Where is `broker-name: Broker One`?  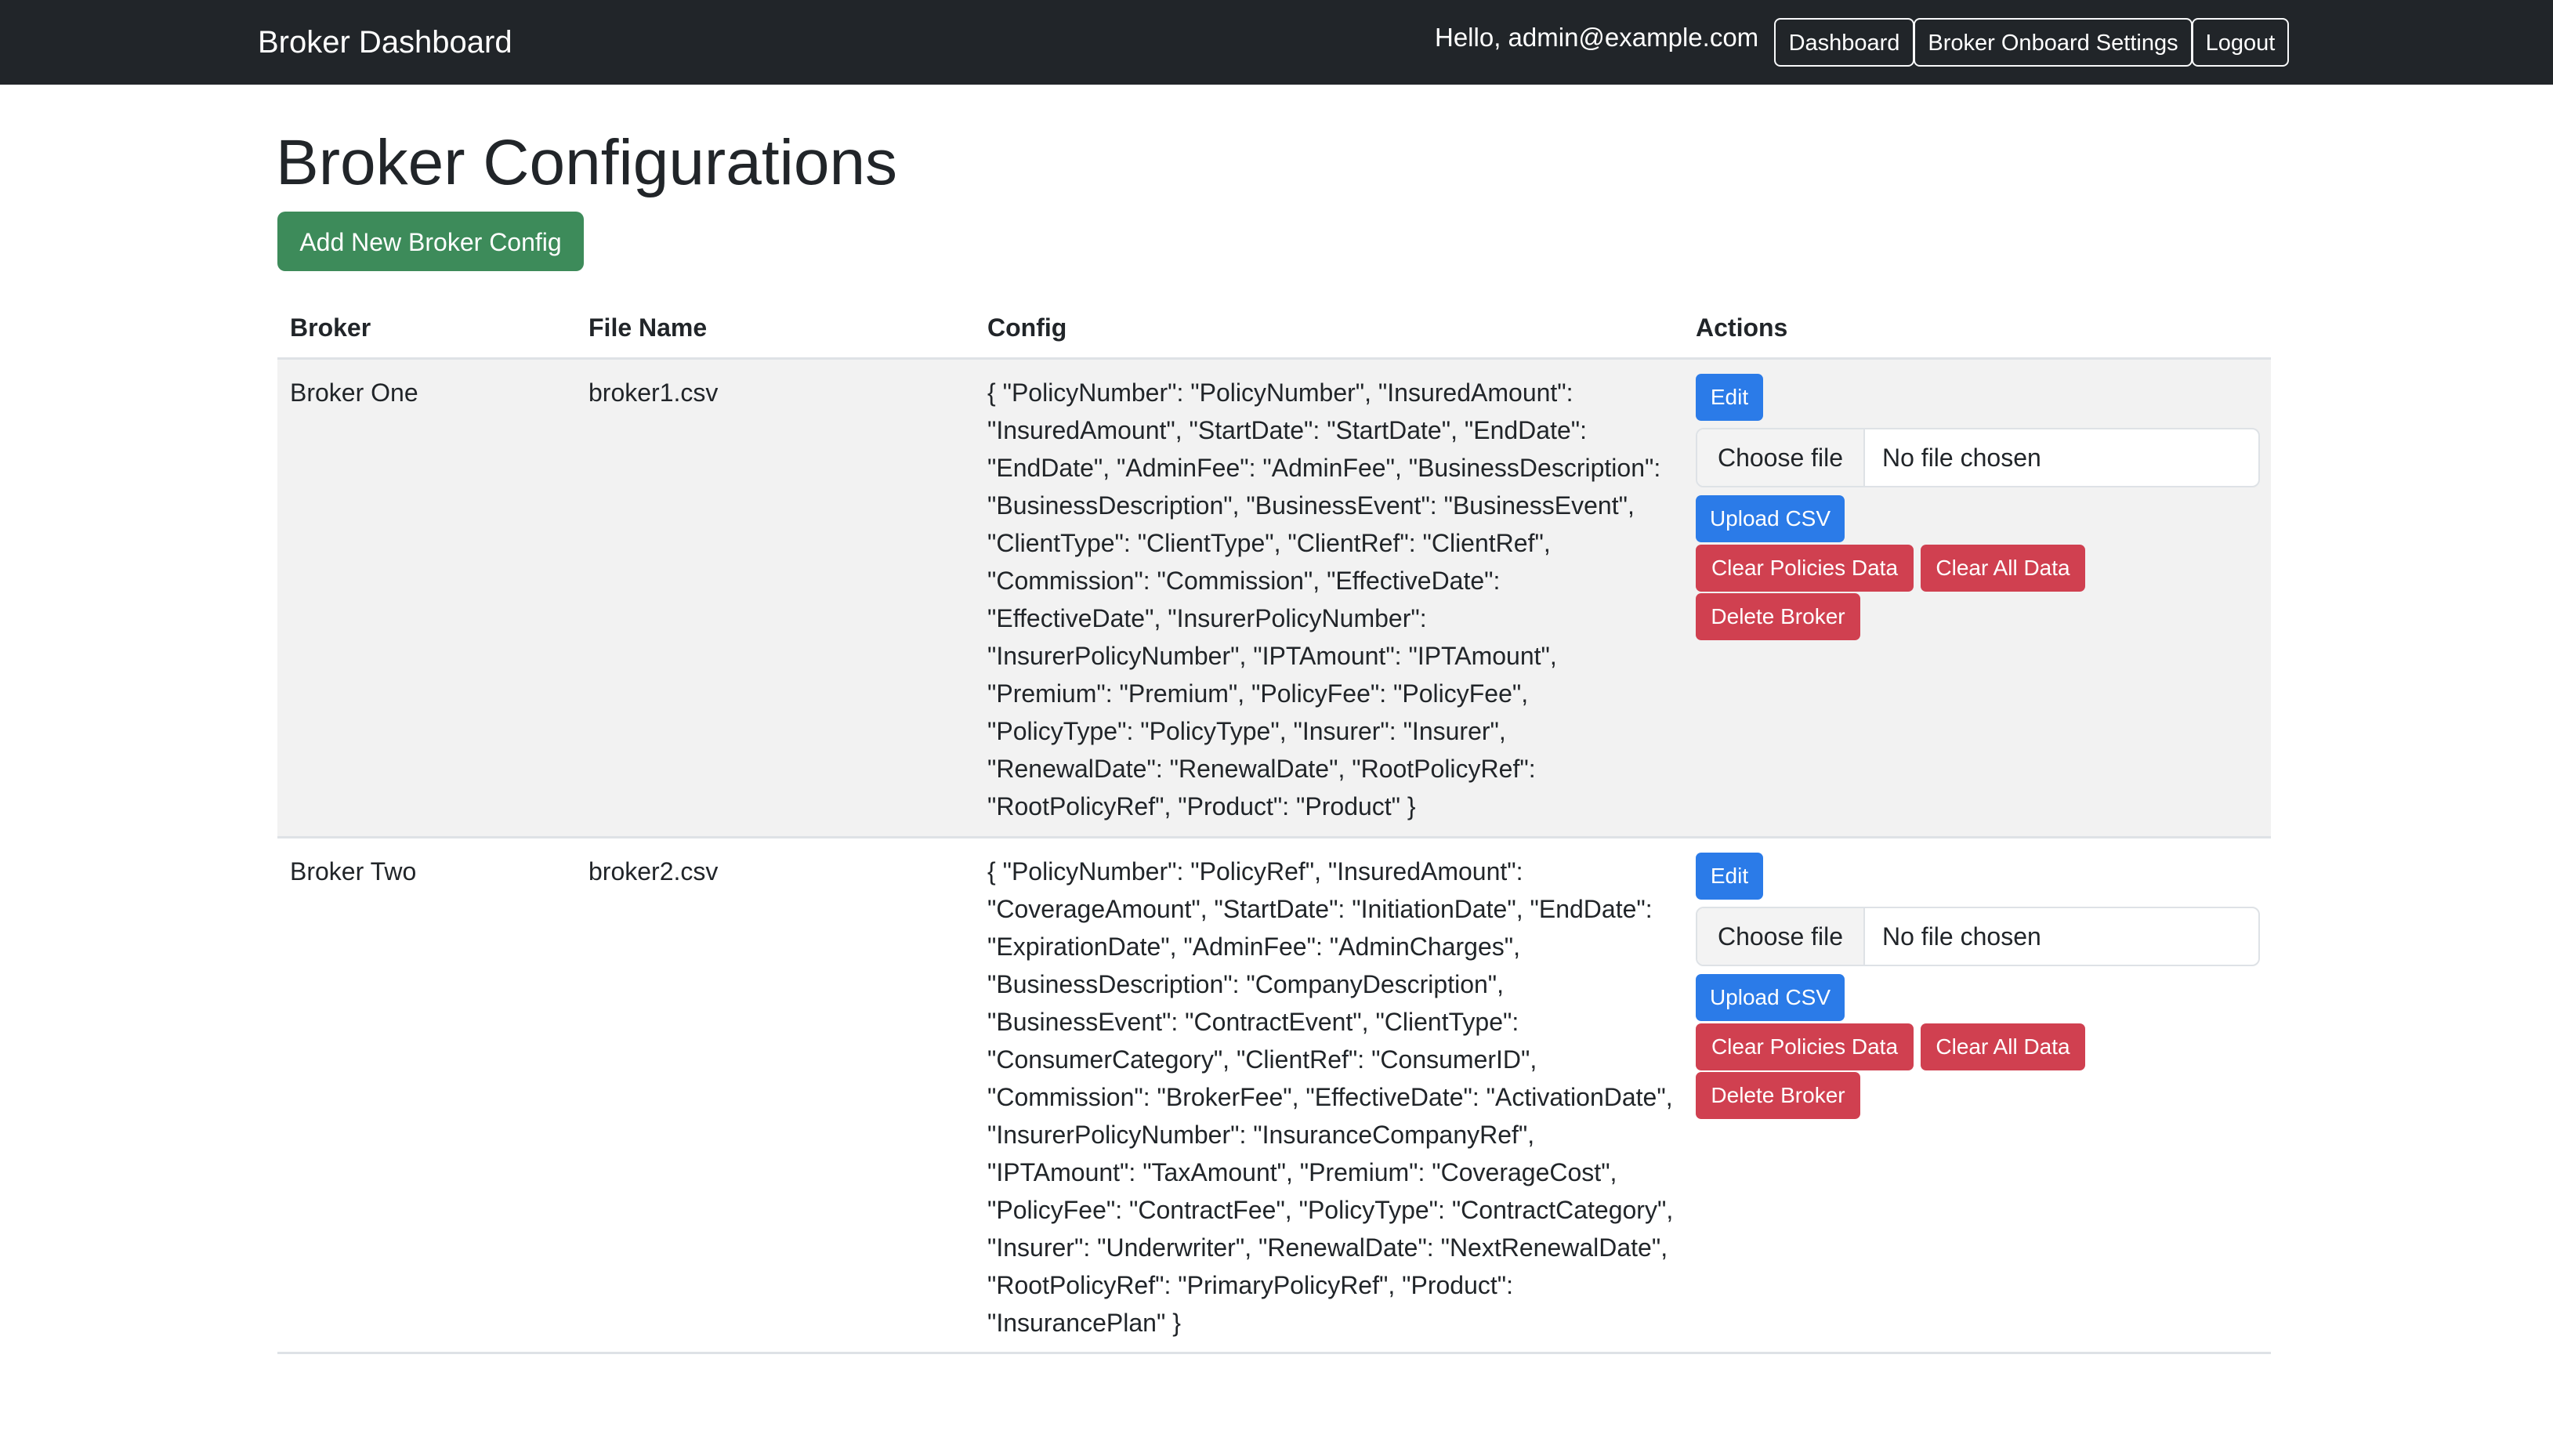
broker-name: Broker One is located at coordinates (354, 392).